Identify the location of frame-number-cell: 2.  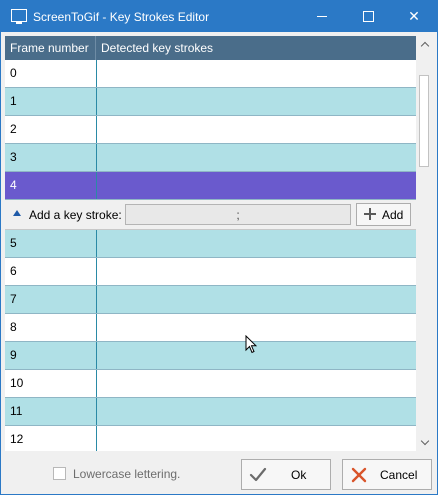
(51, 129).